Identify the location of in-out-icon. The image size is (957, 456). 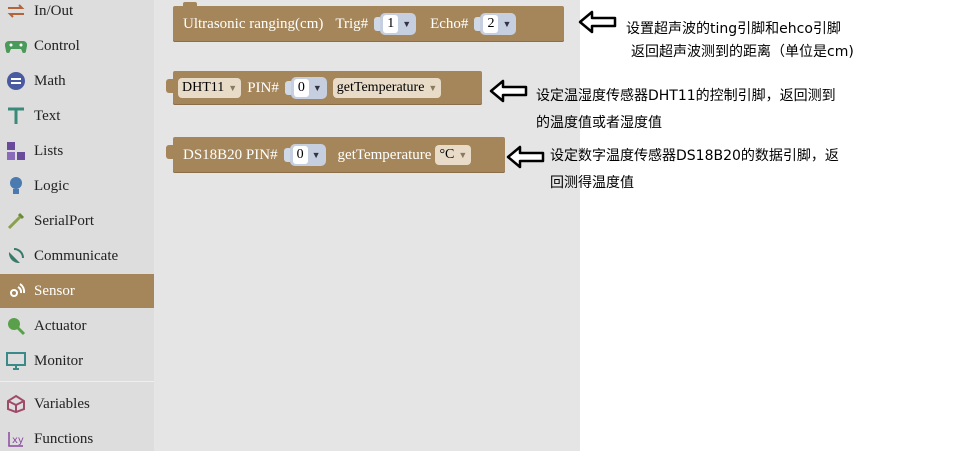
(16, 11).